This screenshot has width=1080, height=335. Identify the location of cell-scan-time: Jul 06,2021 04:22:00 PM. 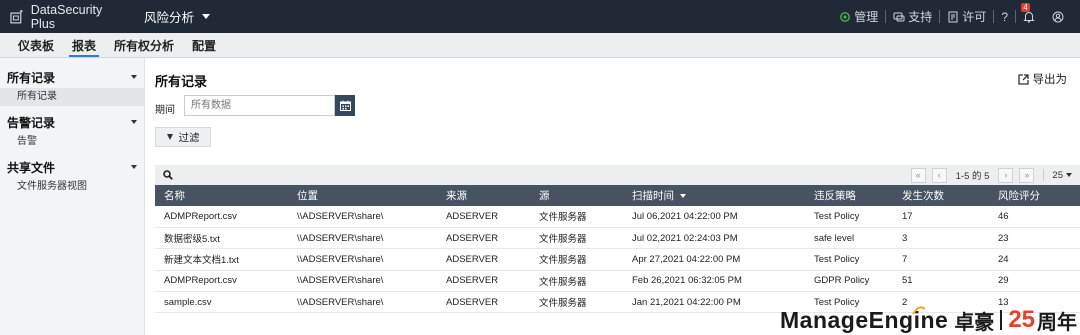
(685, 216).